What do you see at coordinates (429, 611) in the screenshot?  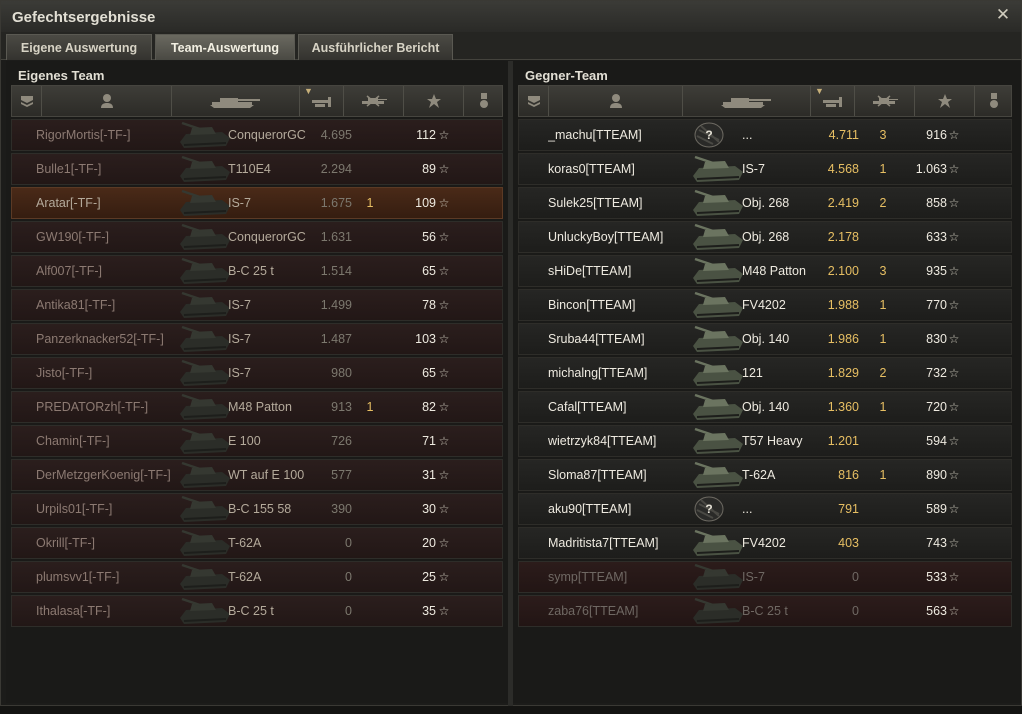 I see `xp-value: 35` at bounding box center [429, 611].